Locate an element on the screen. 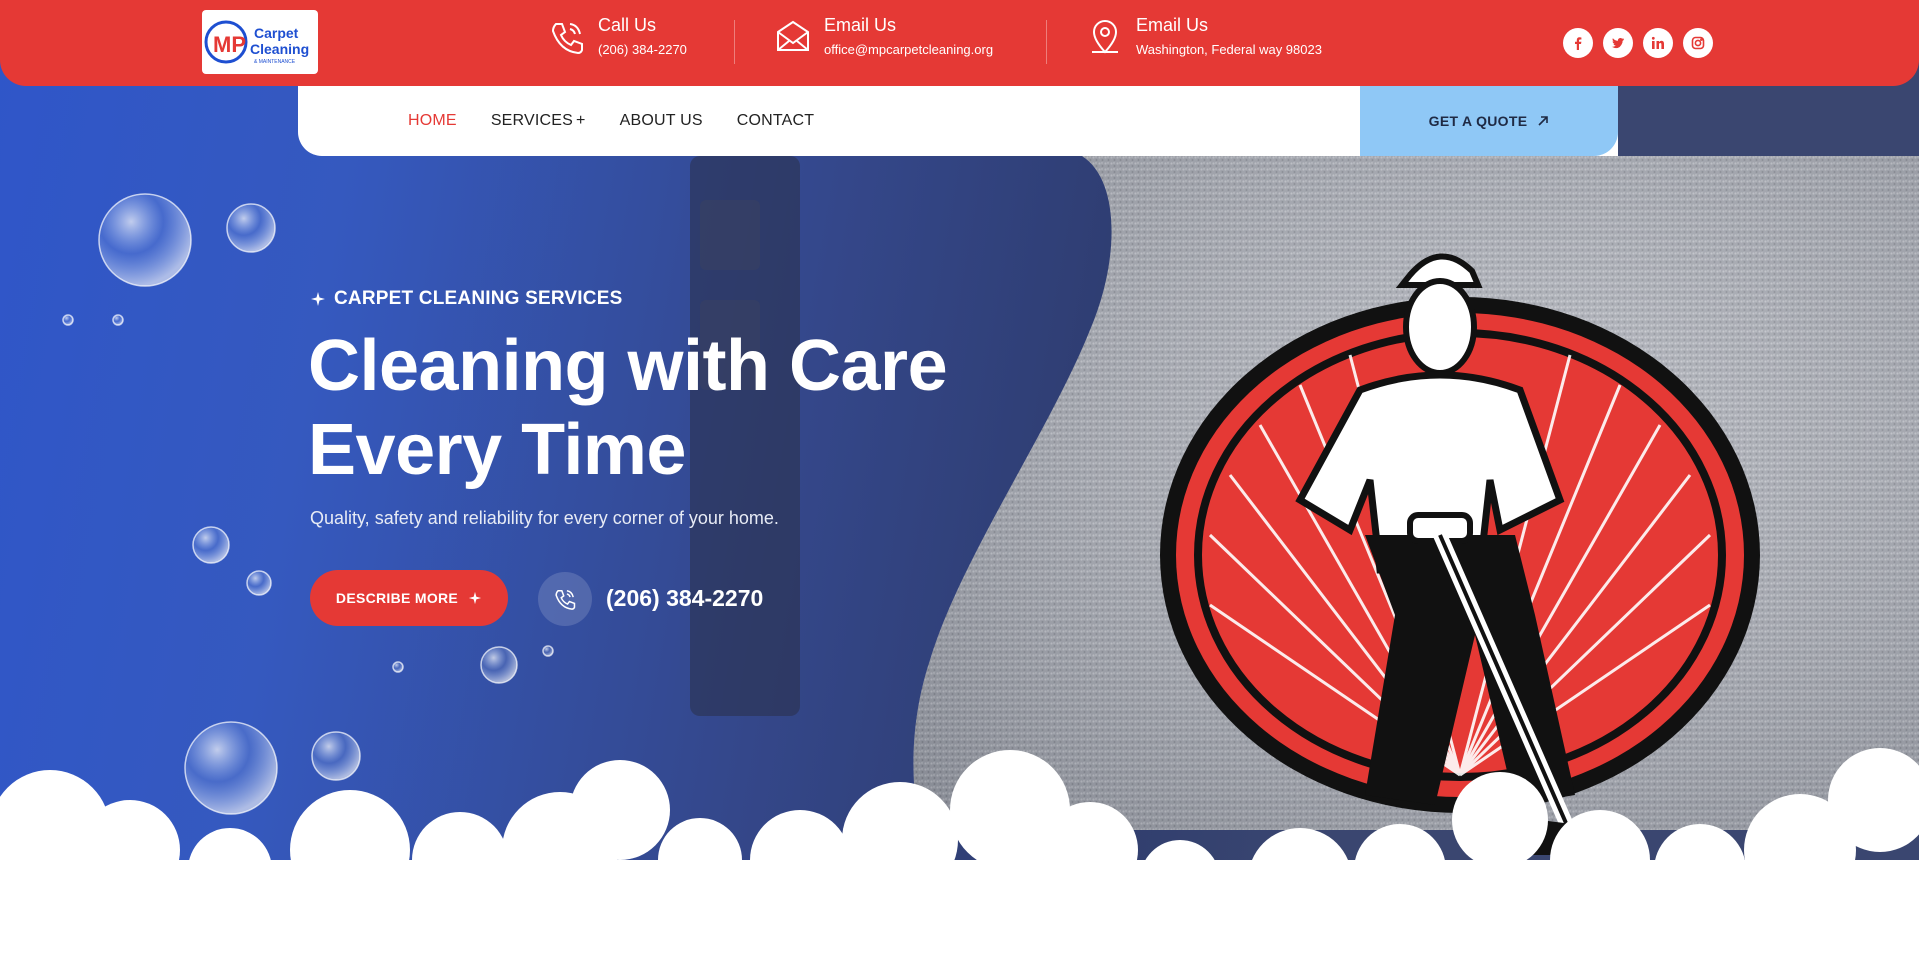 The image size is (1919, 962). hero-headline: Cleaning with Care Every Time is located at coordinates (688, 408).